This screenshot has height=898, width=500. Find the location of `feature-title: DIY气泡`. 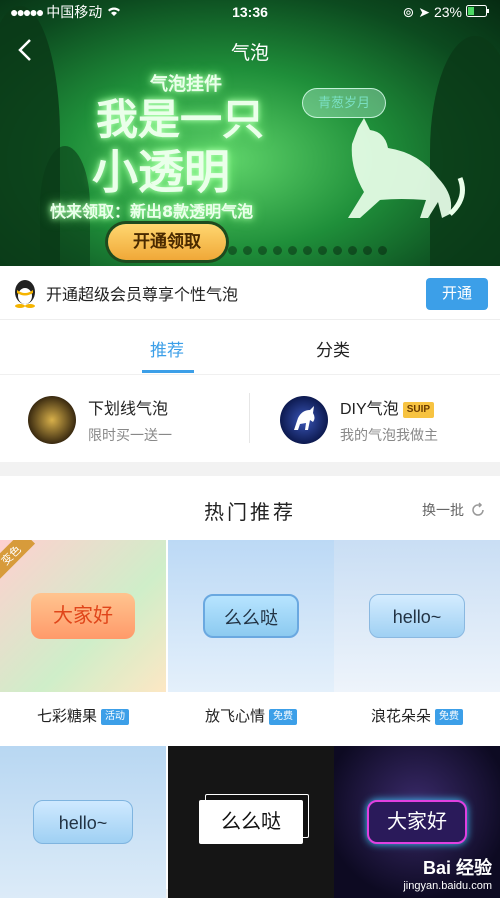

feature-title: DIY气泡 is located at coordinates (369, 409).